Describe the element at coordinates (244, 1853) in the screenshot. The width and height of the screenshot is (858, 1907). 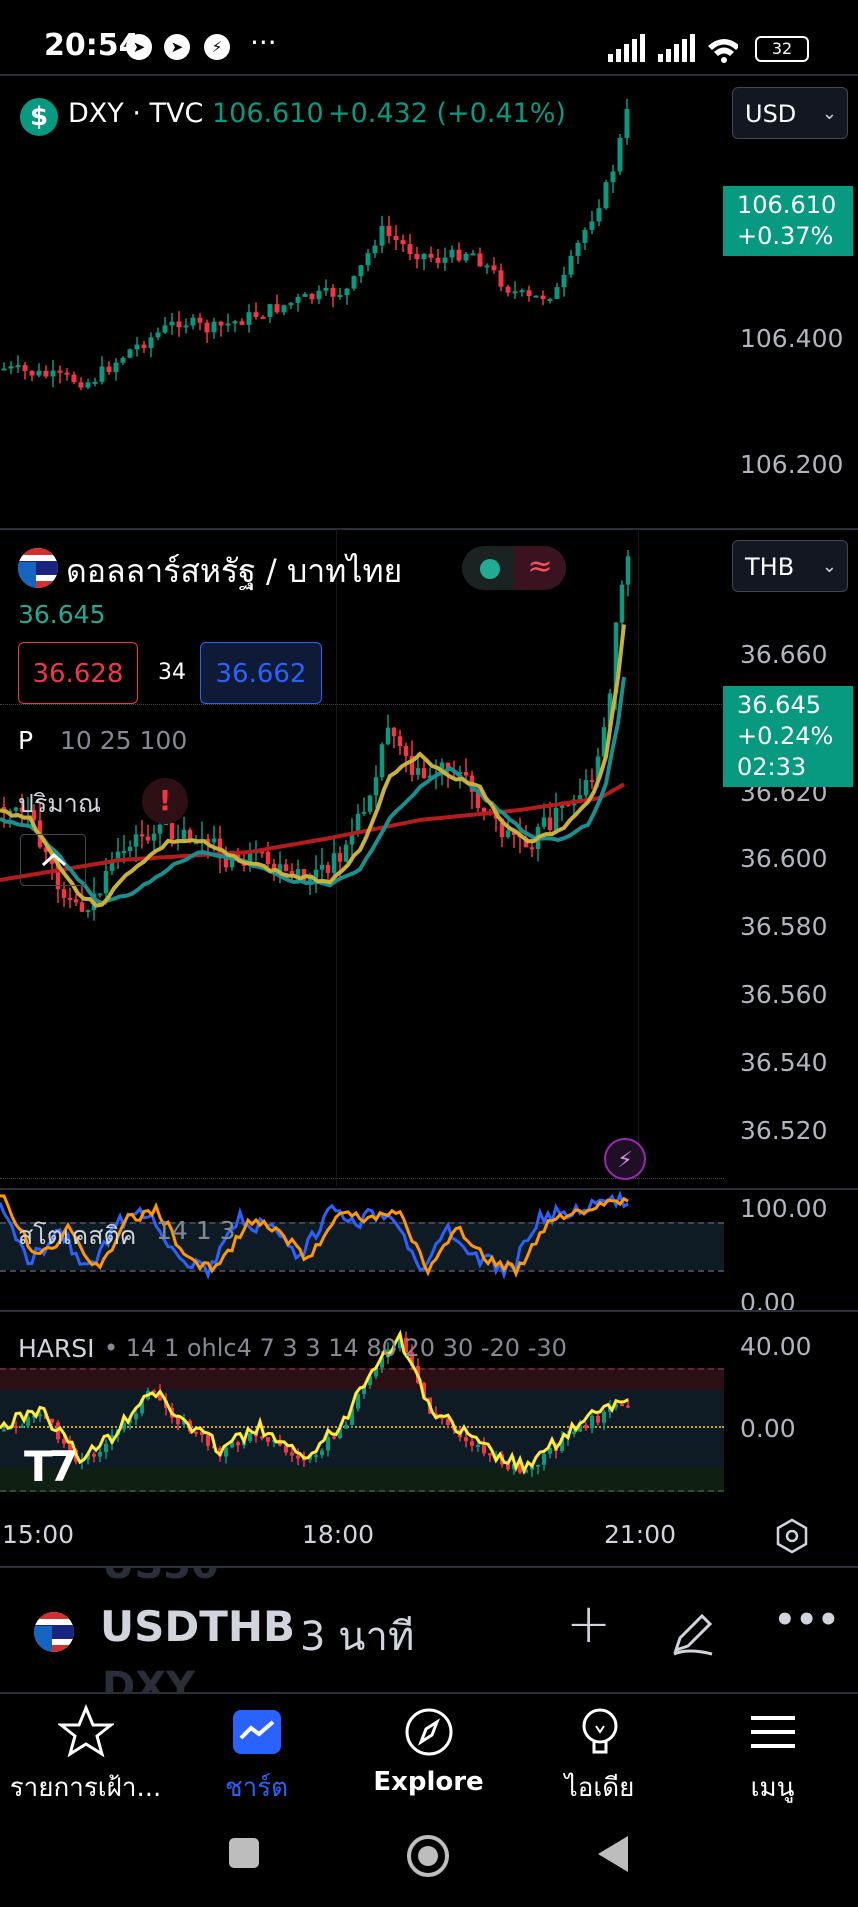
I see `recents-icon` at that location.